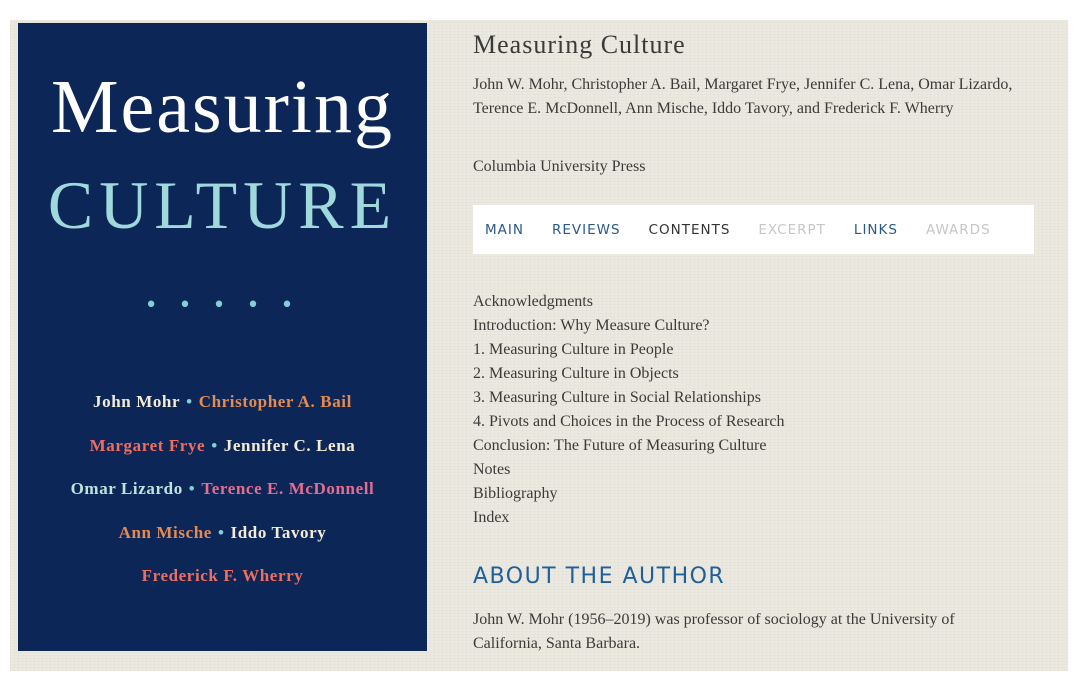 This screenshot has height=688, width=1080. What do you see at coordinates (147, 445) in the screenshot?
I see `cover-author-name: Margaret Frye` at bounding box center [147, 445].